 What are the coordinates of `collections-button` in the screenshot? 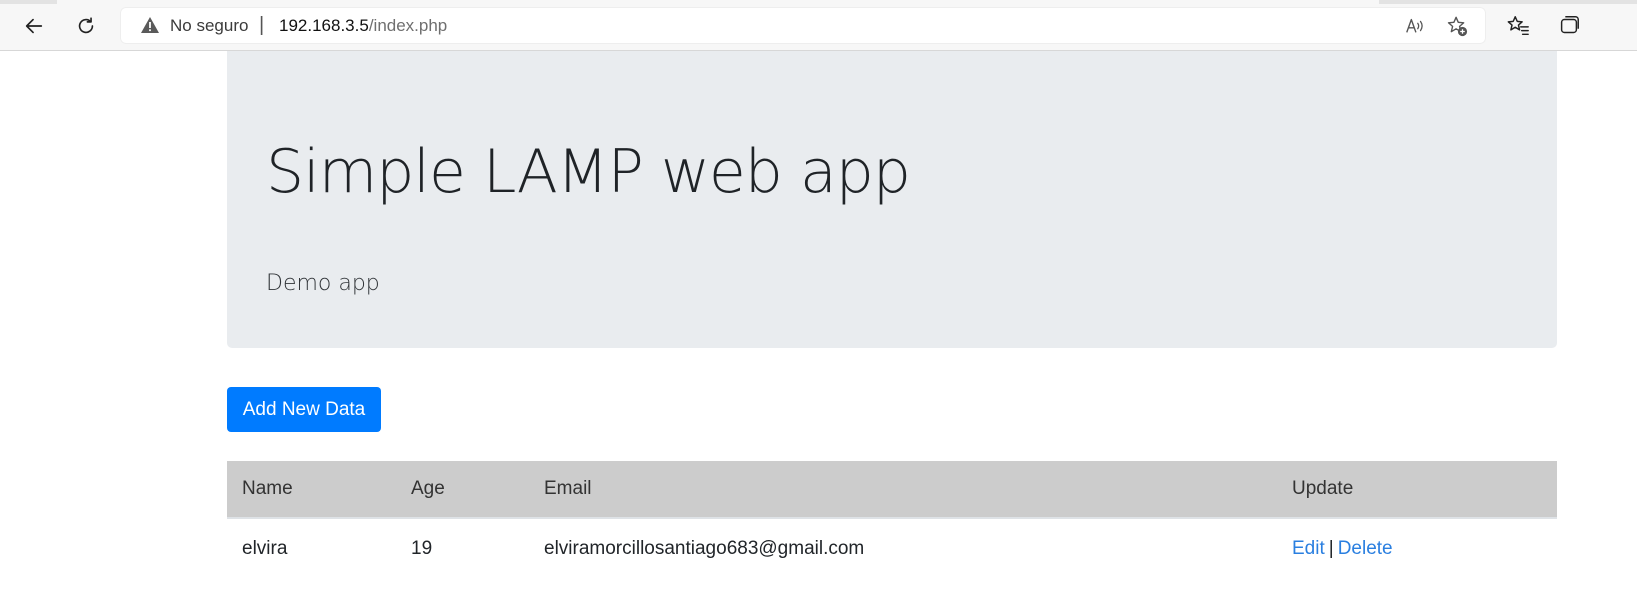 It's located at (1569, 26).